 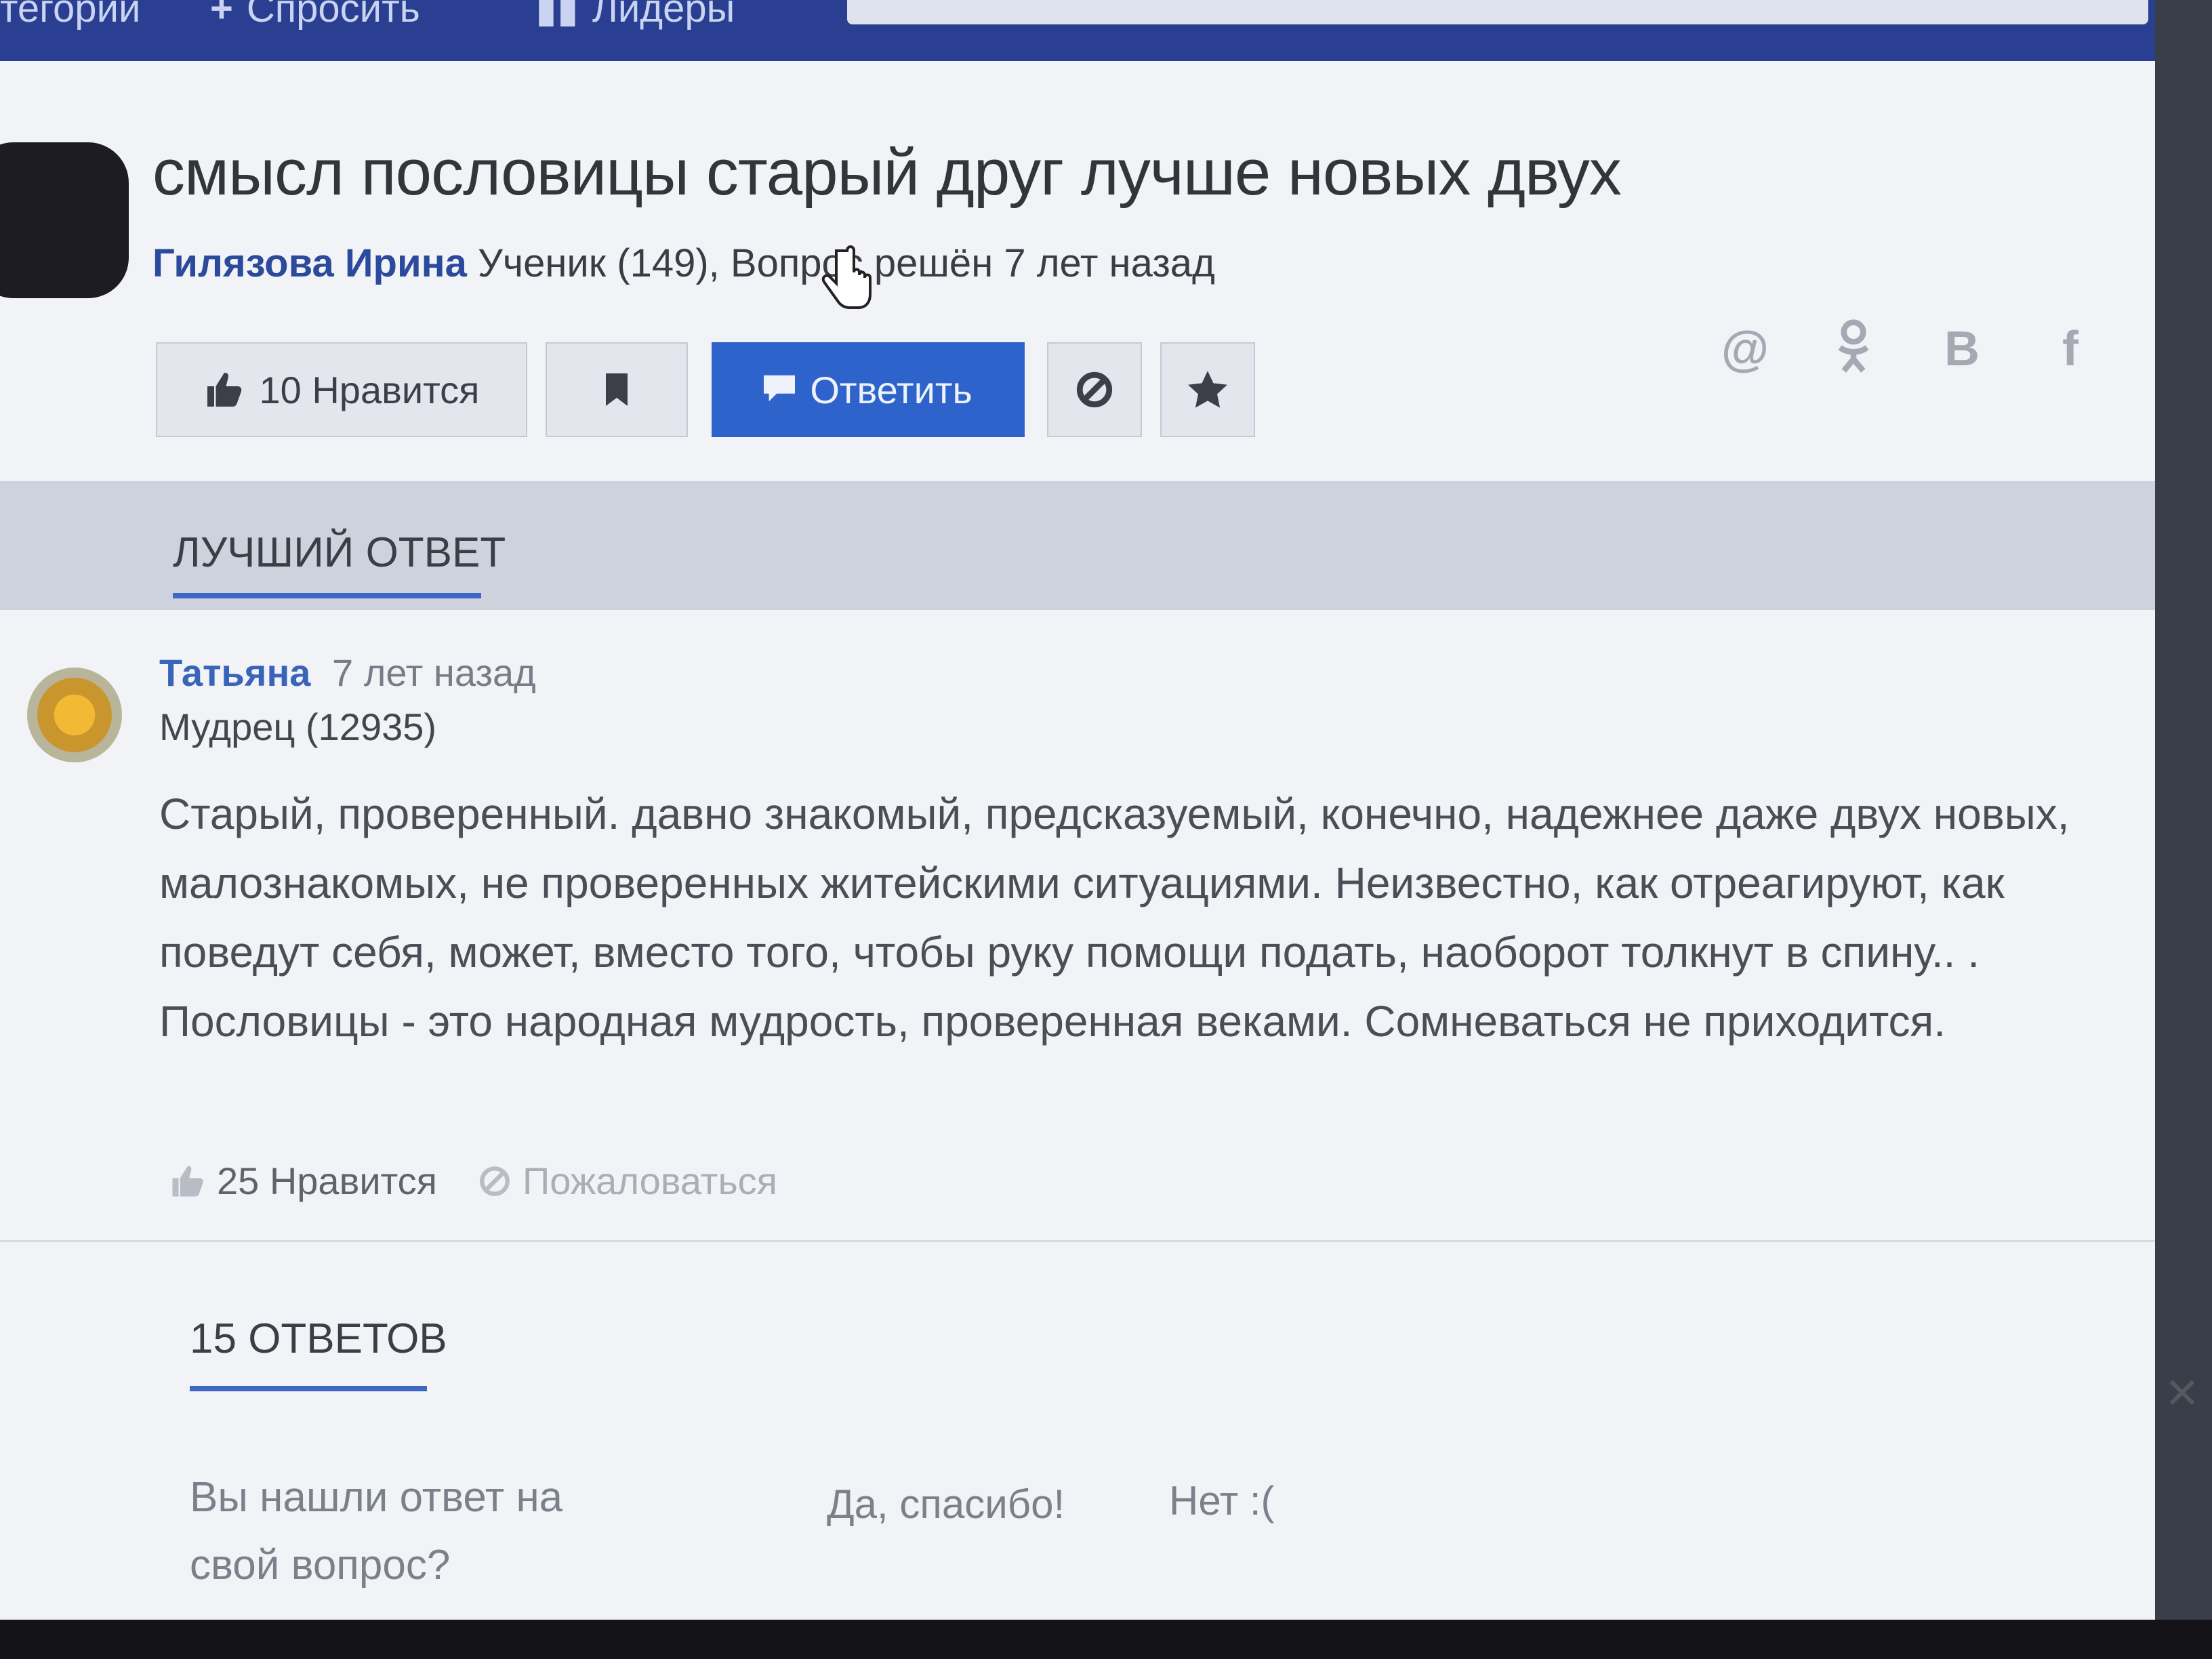 I want to click on nav-leaders-label: Лидеры, so click(x=663, y=15).